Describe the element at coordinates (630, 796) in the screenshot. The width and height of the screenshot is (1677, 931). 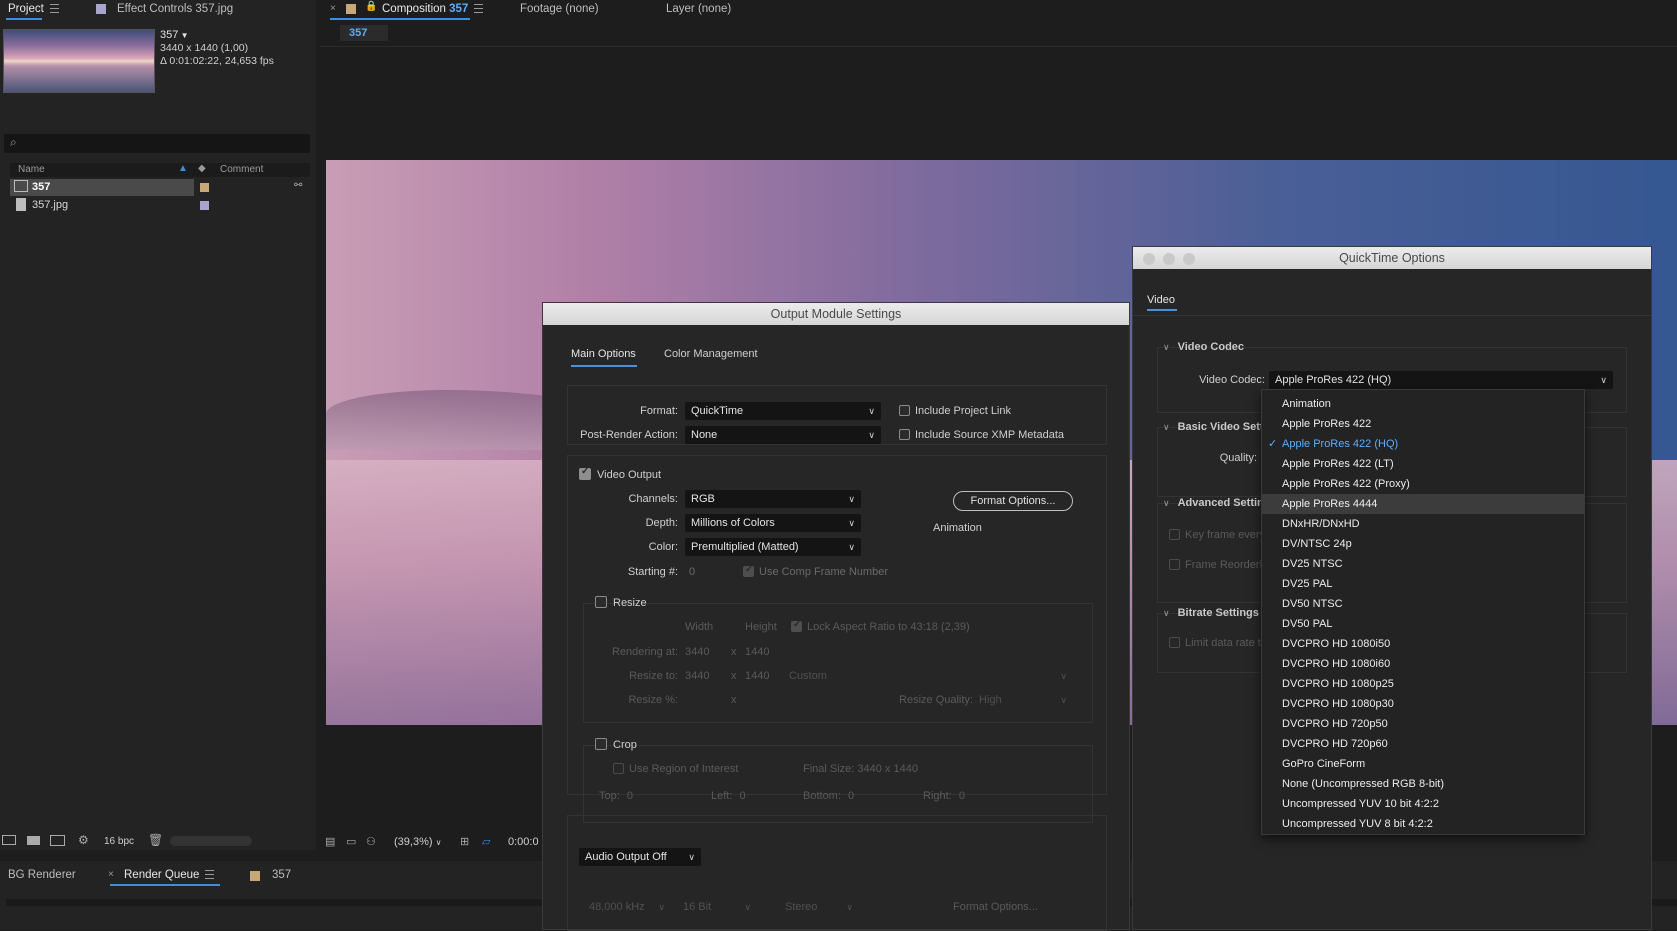
I see `crop-top-value: 0` at that location.